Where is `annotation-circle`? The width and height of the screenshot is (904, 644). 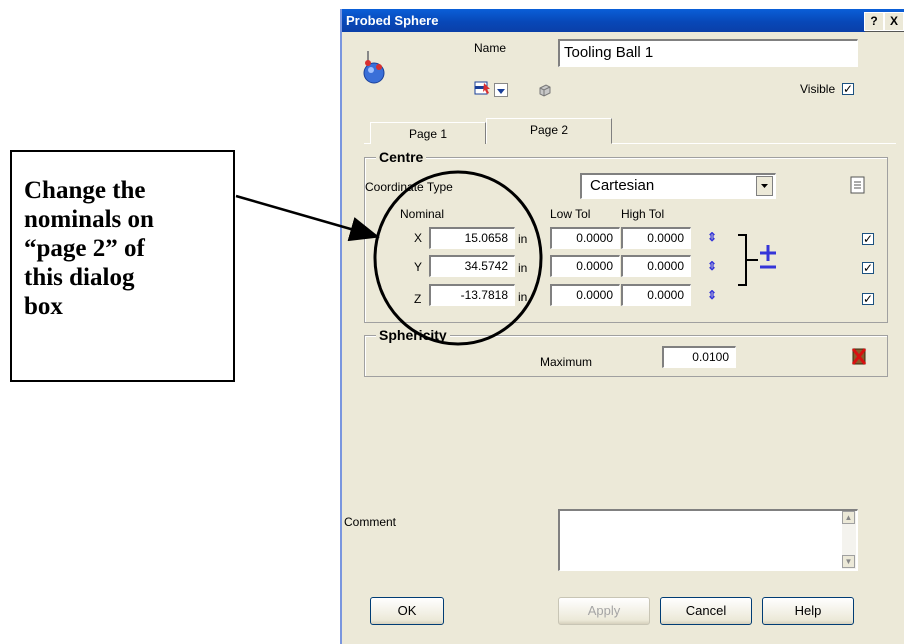 annotation-circle is located at coordinates (458, 258).